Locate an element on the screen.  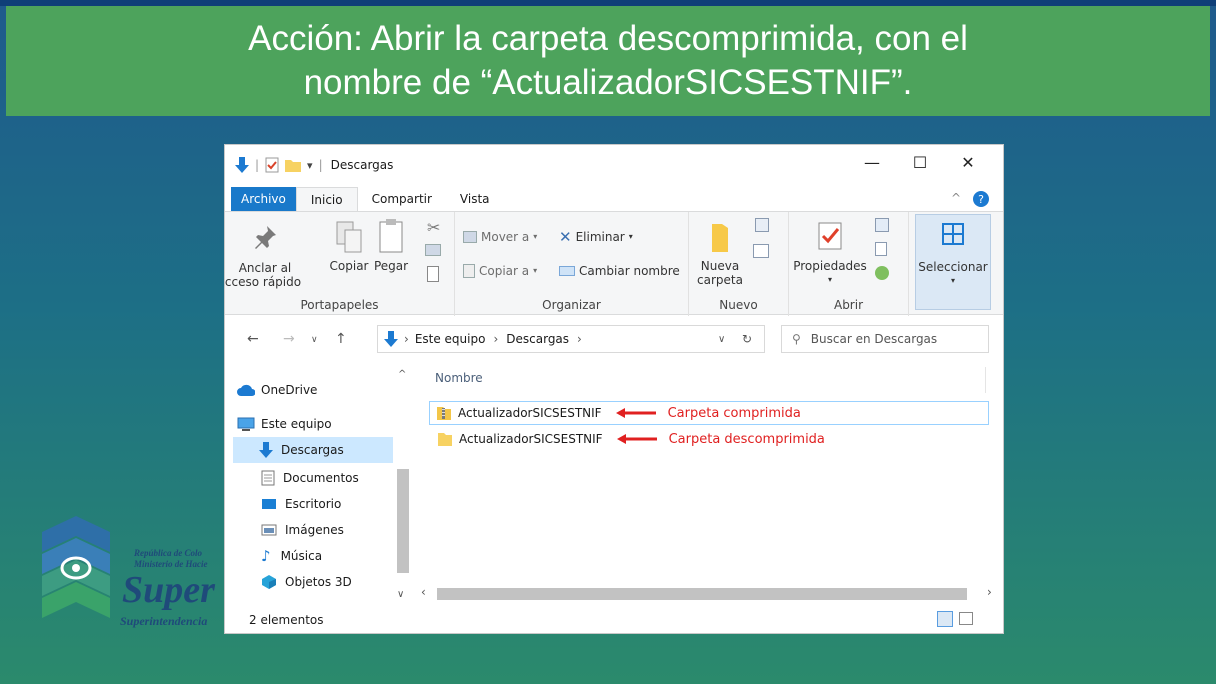
status-count: 2 elementos is located at coordinates (286, 620).